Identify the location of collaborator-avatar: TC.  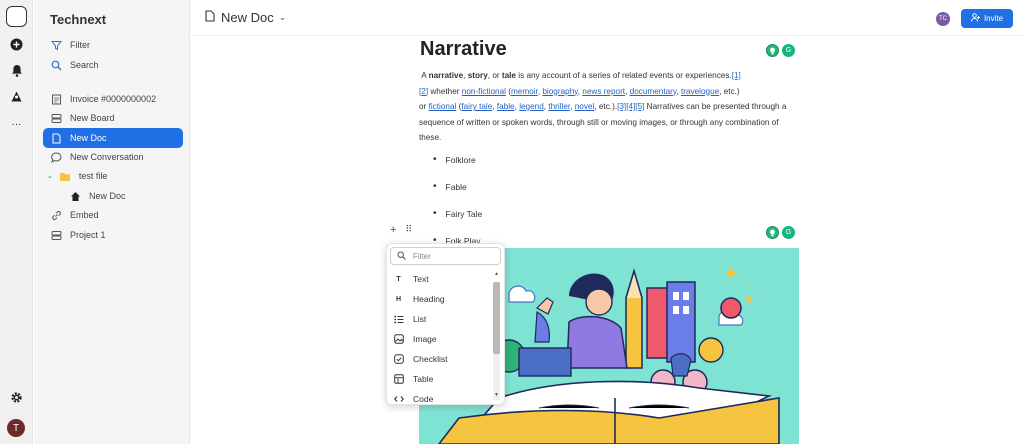
(943, 19).